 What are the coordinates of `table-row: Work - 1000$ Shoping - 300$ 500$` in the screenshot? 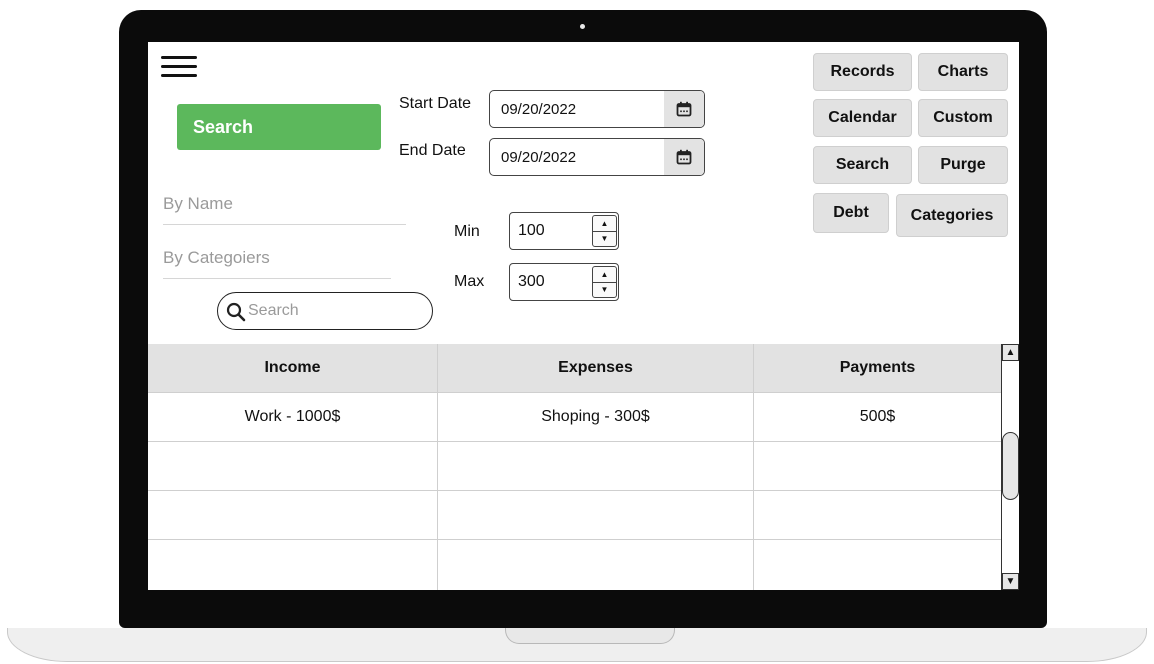 It's located at (574, 417).